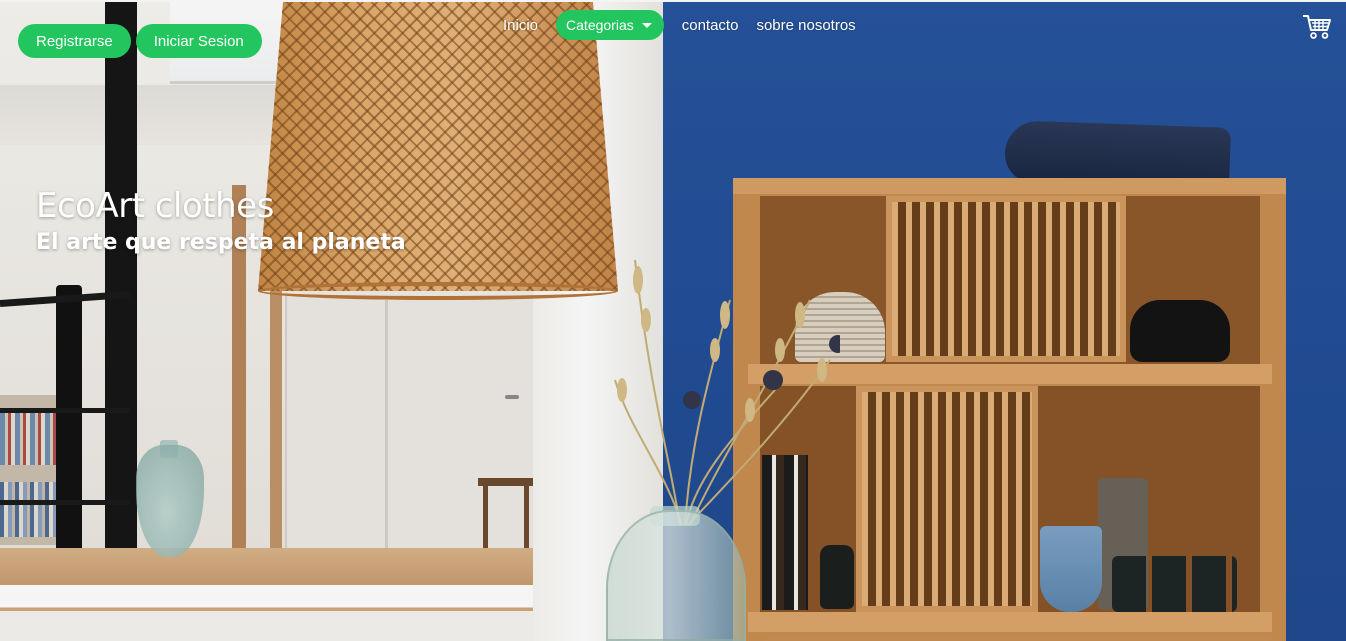  I want to click on categorias-label: Categorias, so click(600, 25).